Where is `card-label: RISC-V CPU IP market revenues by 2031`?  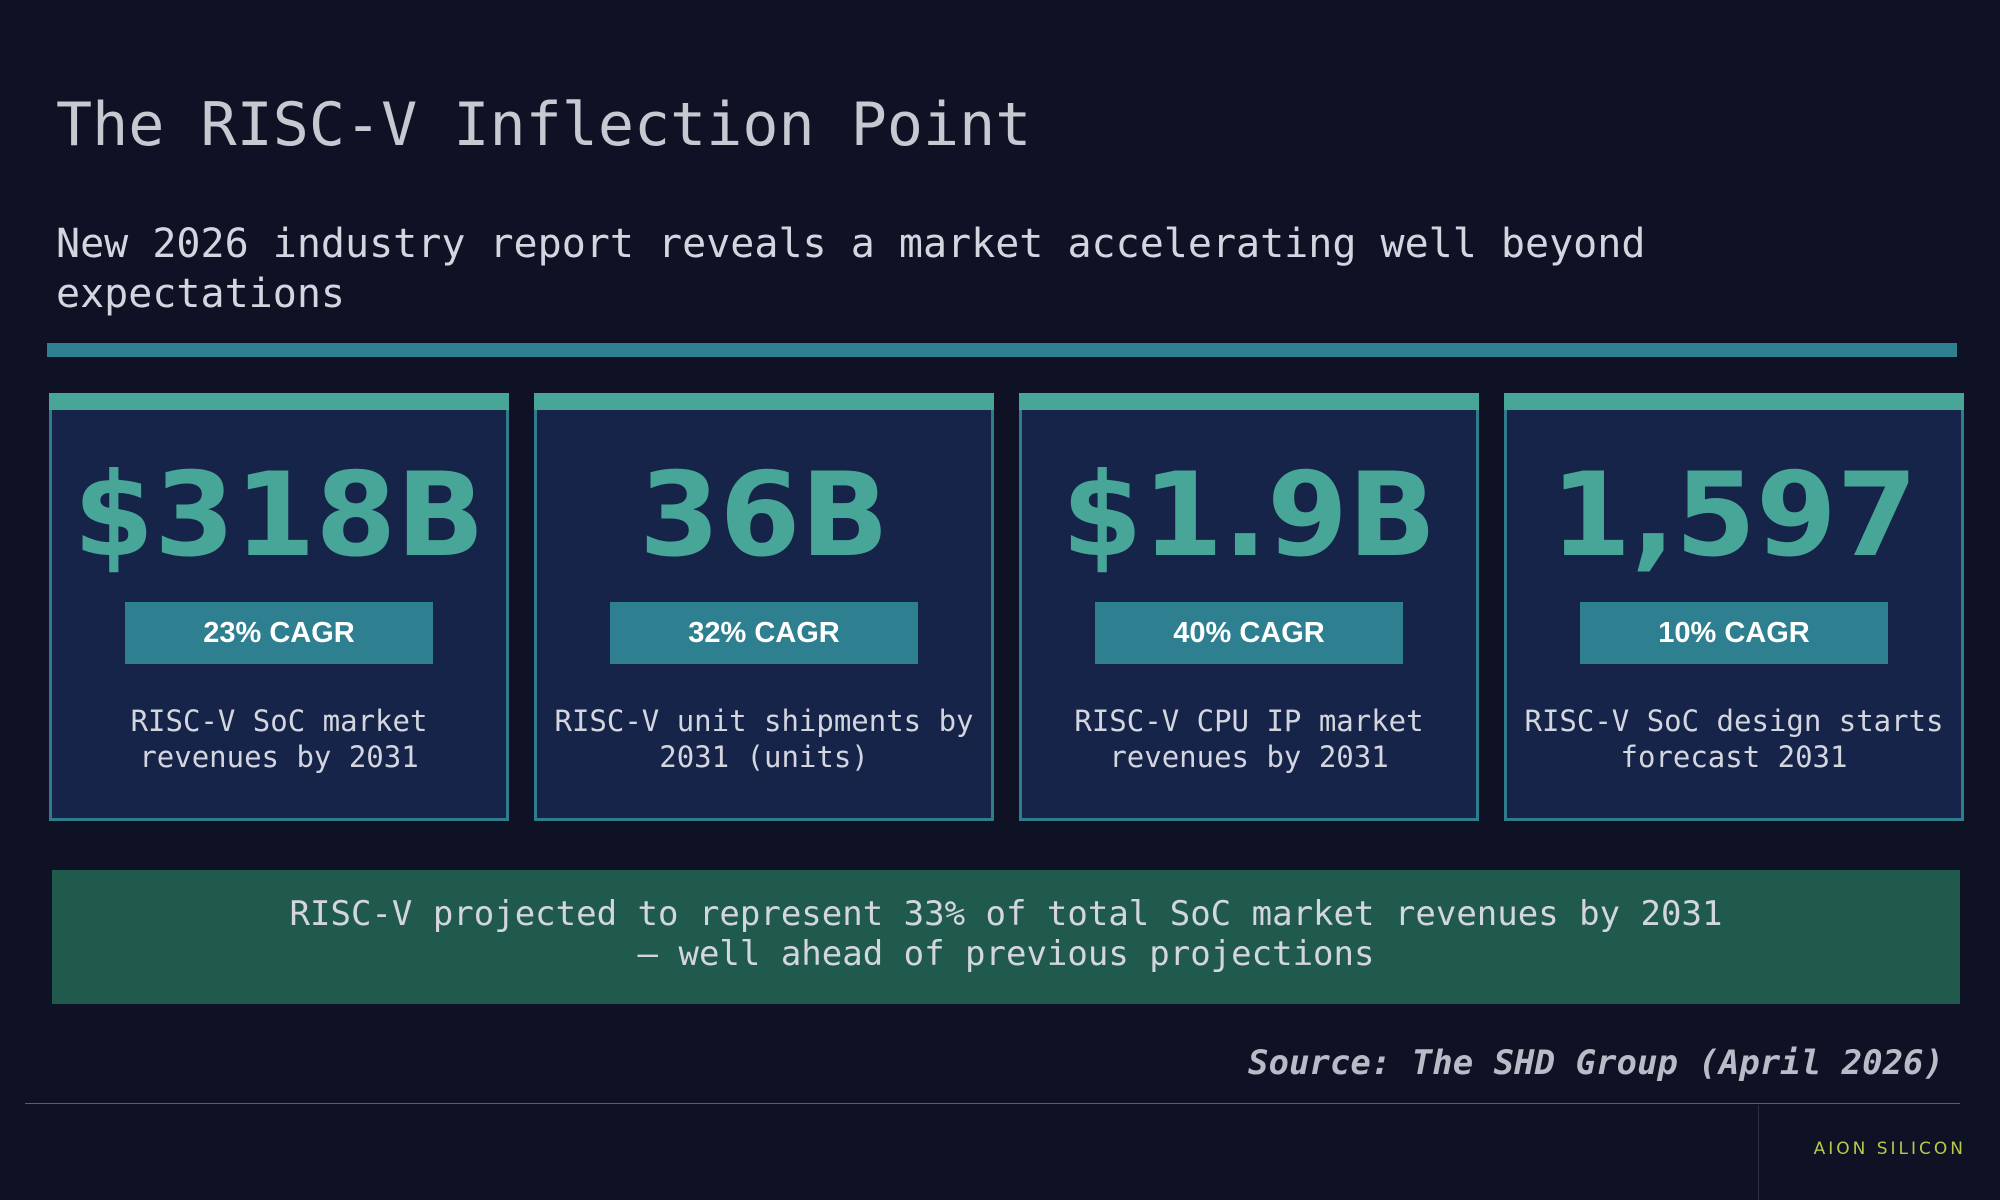
card-label: RISC-V CPU IP market revenues by 2031 is located at coordinates (1249, 739).